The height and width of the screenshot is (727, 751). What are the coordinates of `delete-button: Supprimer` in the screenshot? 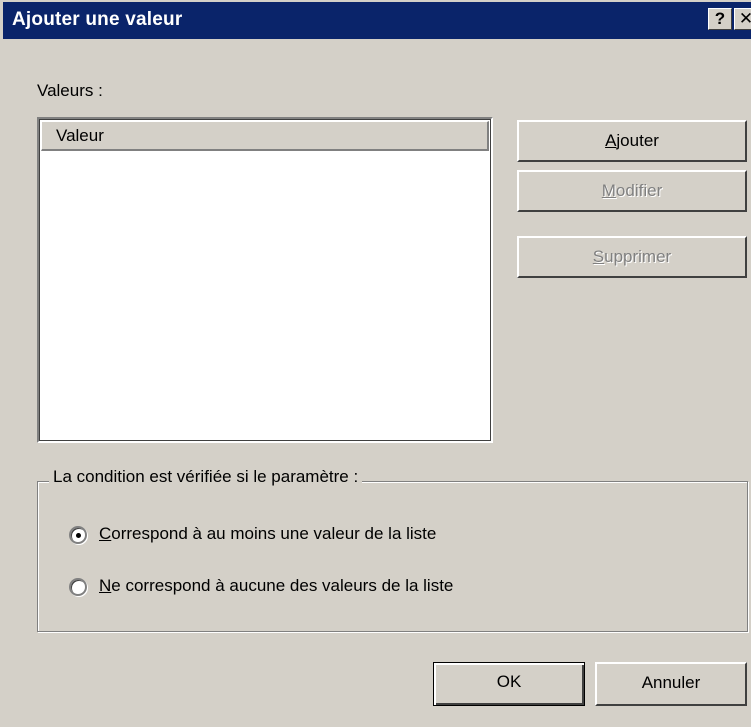 It's located at (632, 257).